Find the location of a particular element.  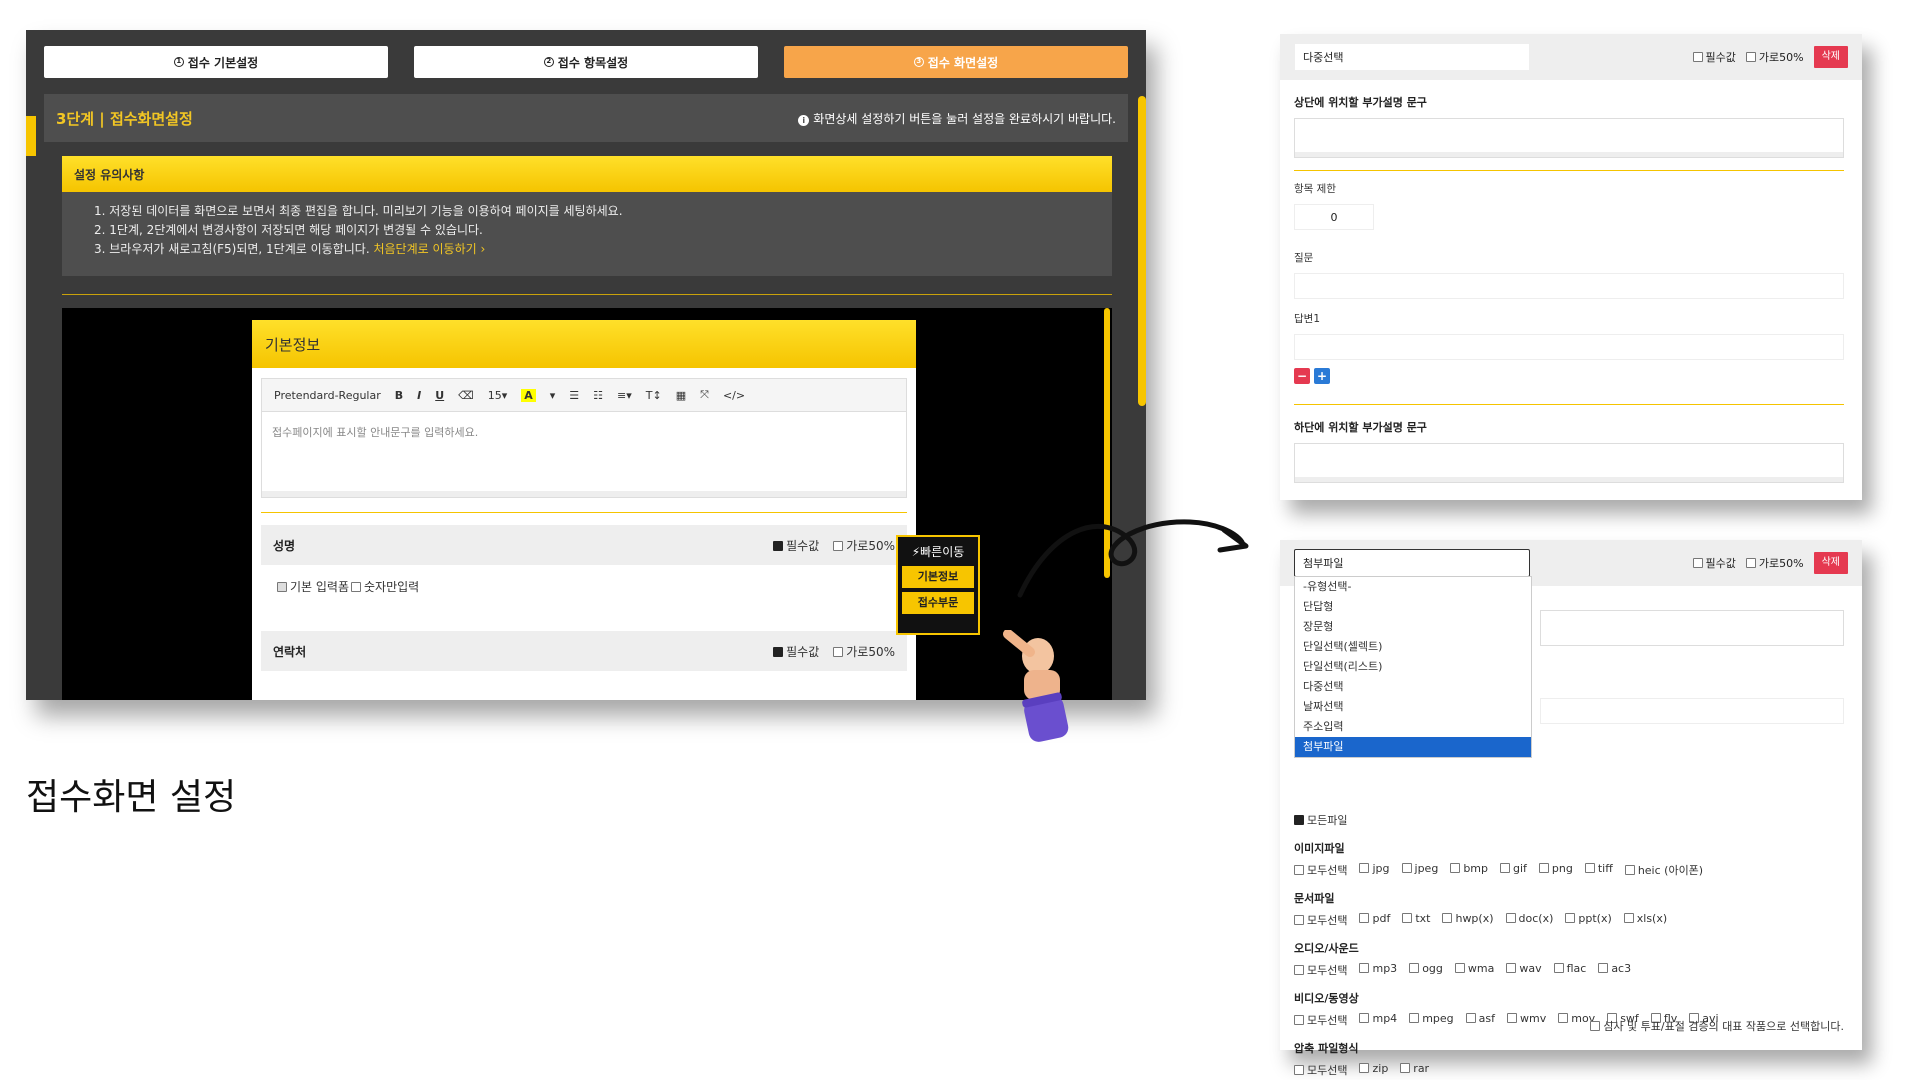

file-type-checkbox: bmp is located at coordinates (1469, 870).